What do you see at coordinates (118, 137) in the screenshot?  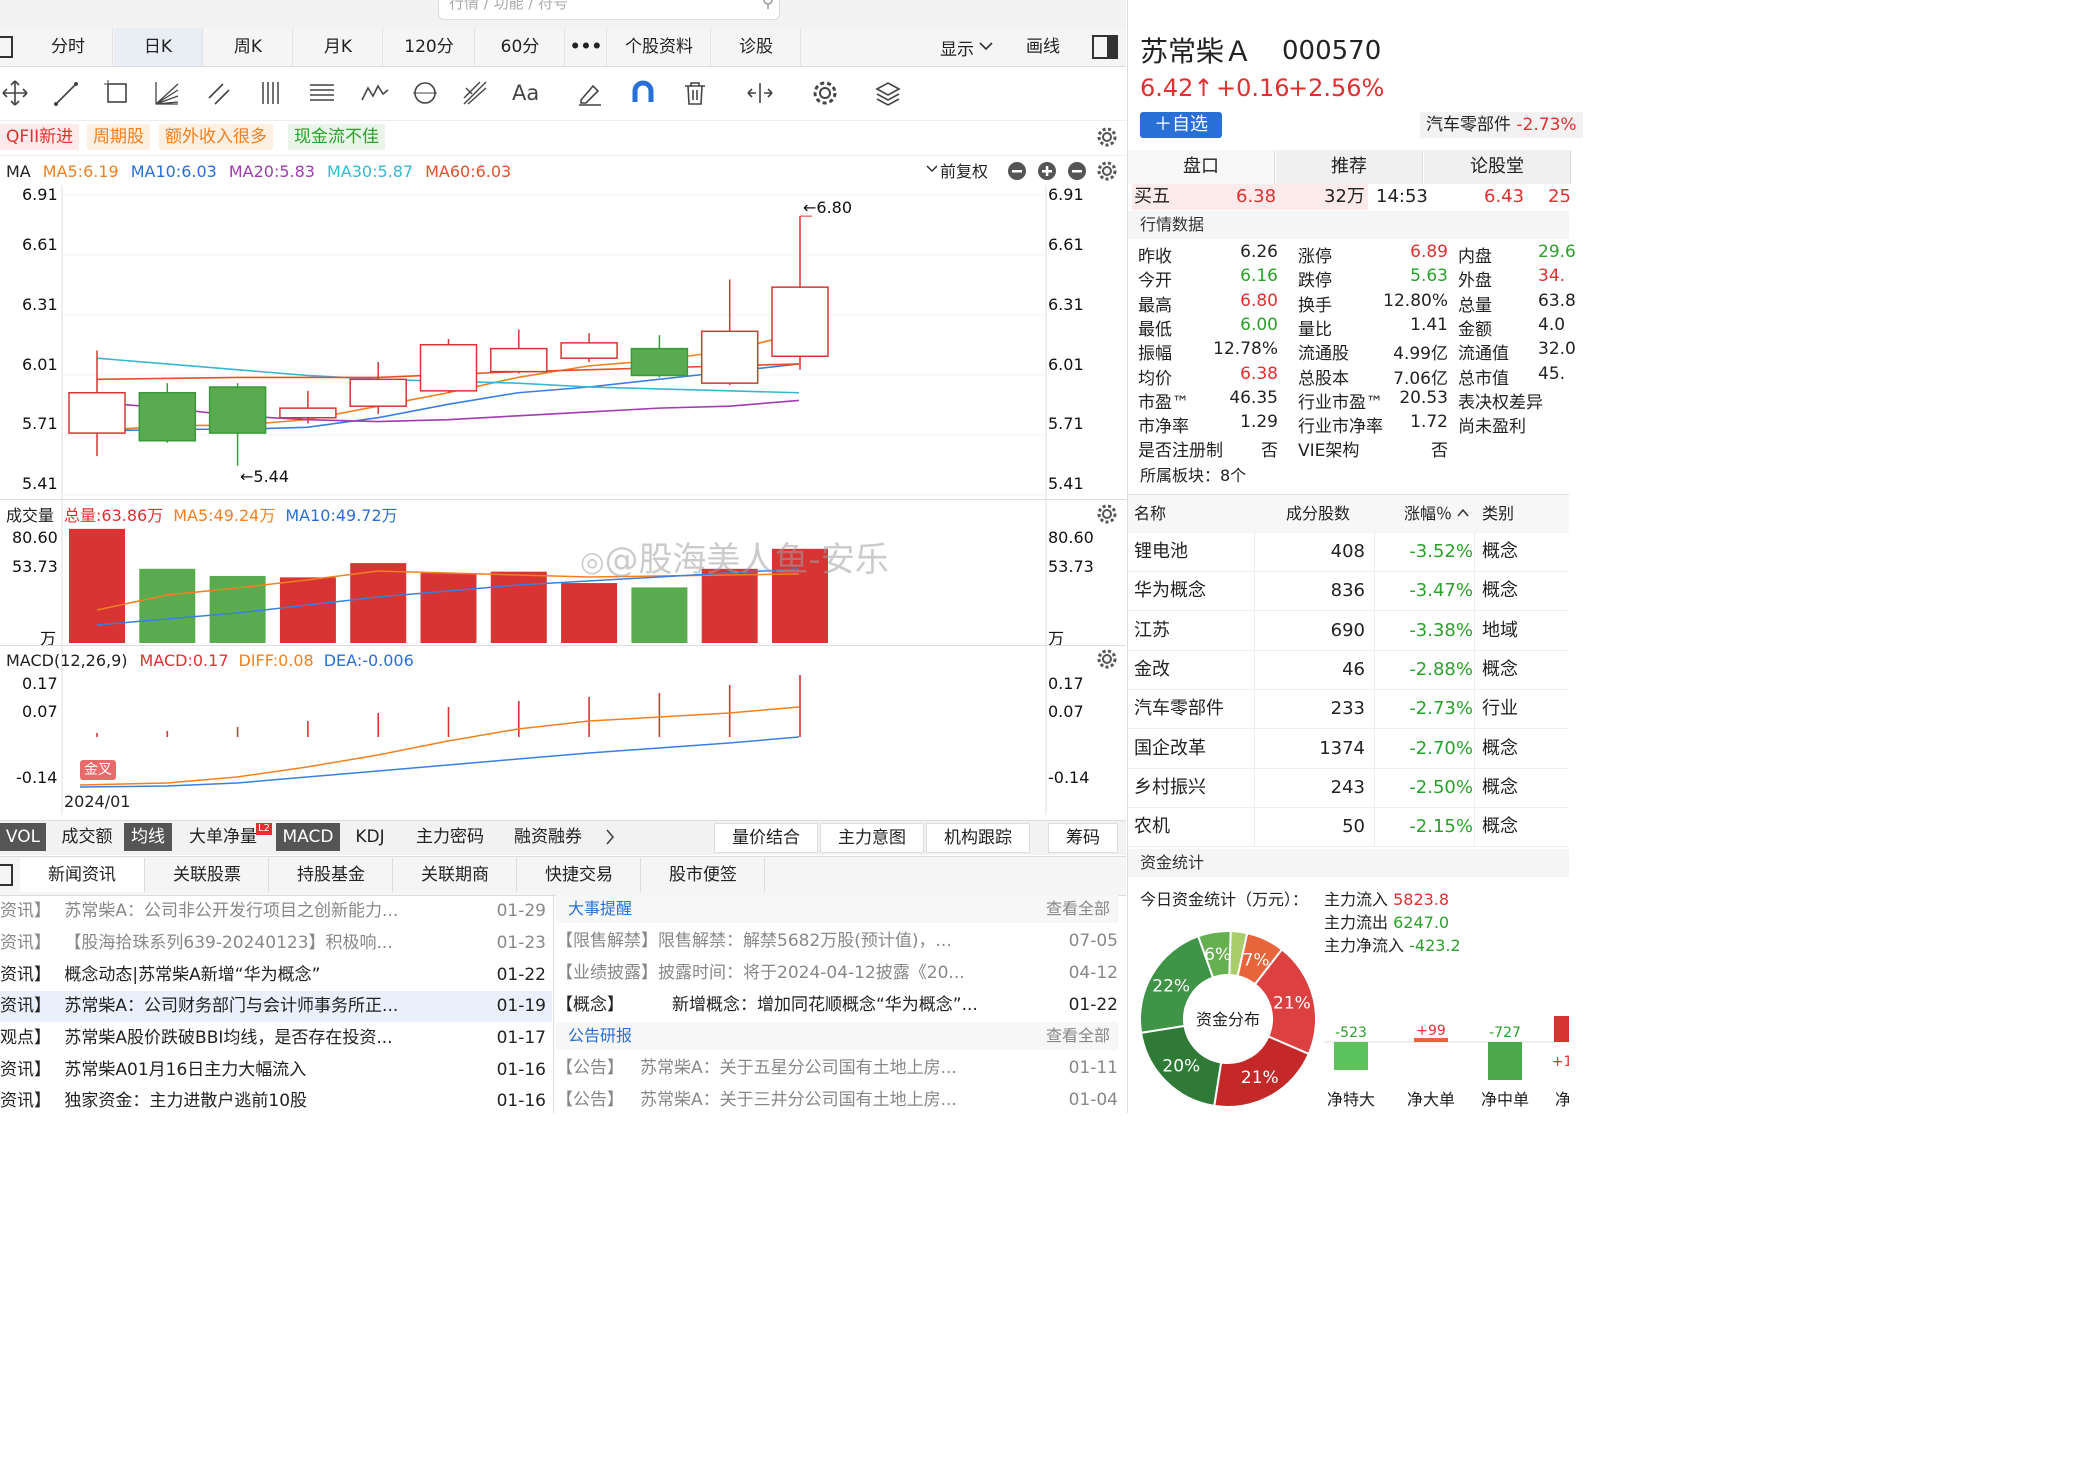 I see `tag-cyclical: 周期股` at bounding box center [118, 137].